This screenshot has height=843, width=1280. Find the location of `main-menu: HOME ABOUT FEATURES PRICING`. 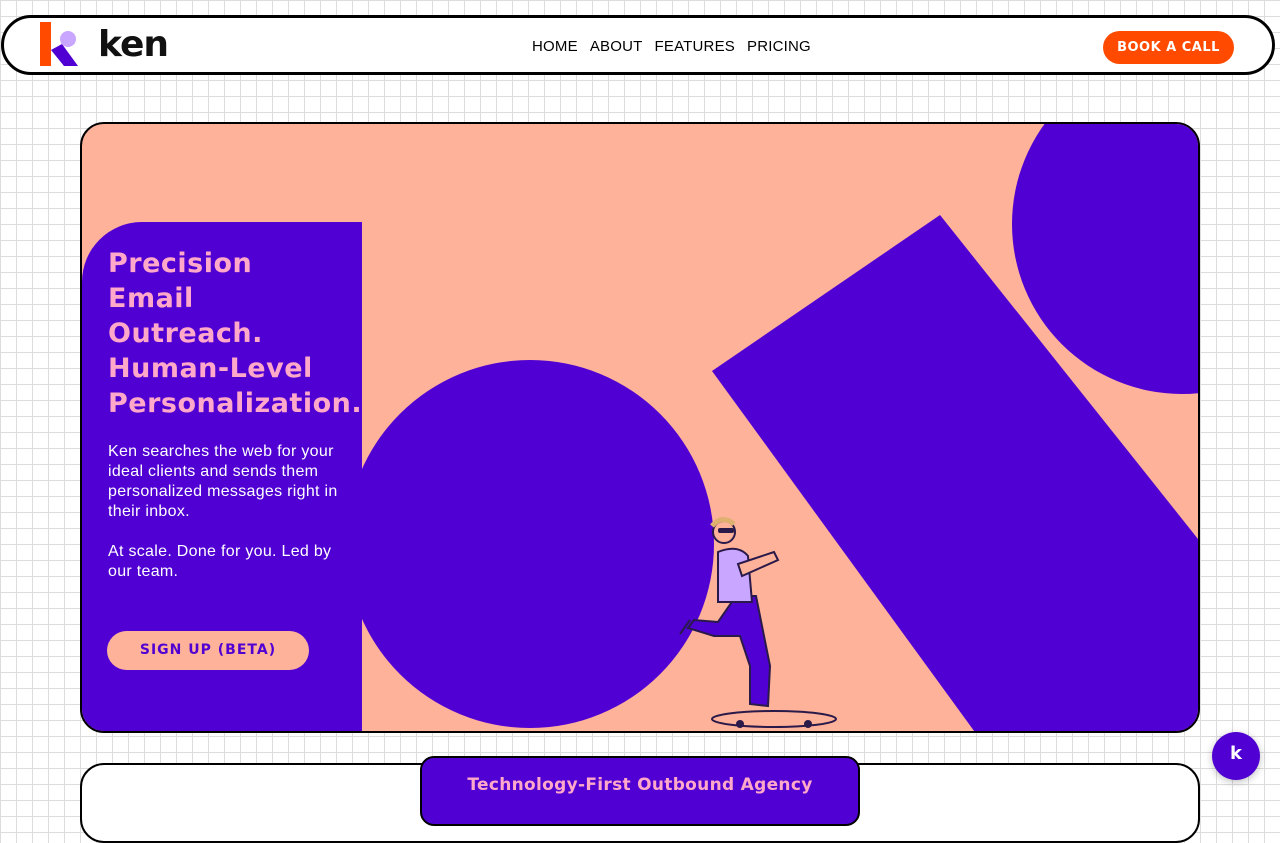

main-menu: HOME ABOUT FEATURES PRICING is located at coordinates (671, 46).